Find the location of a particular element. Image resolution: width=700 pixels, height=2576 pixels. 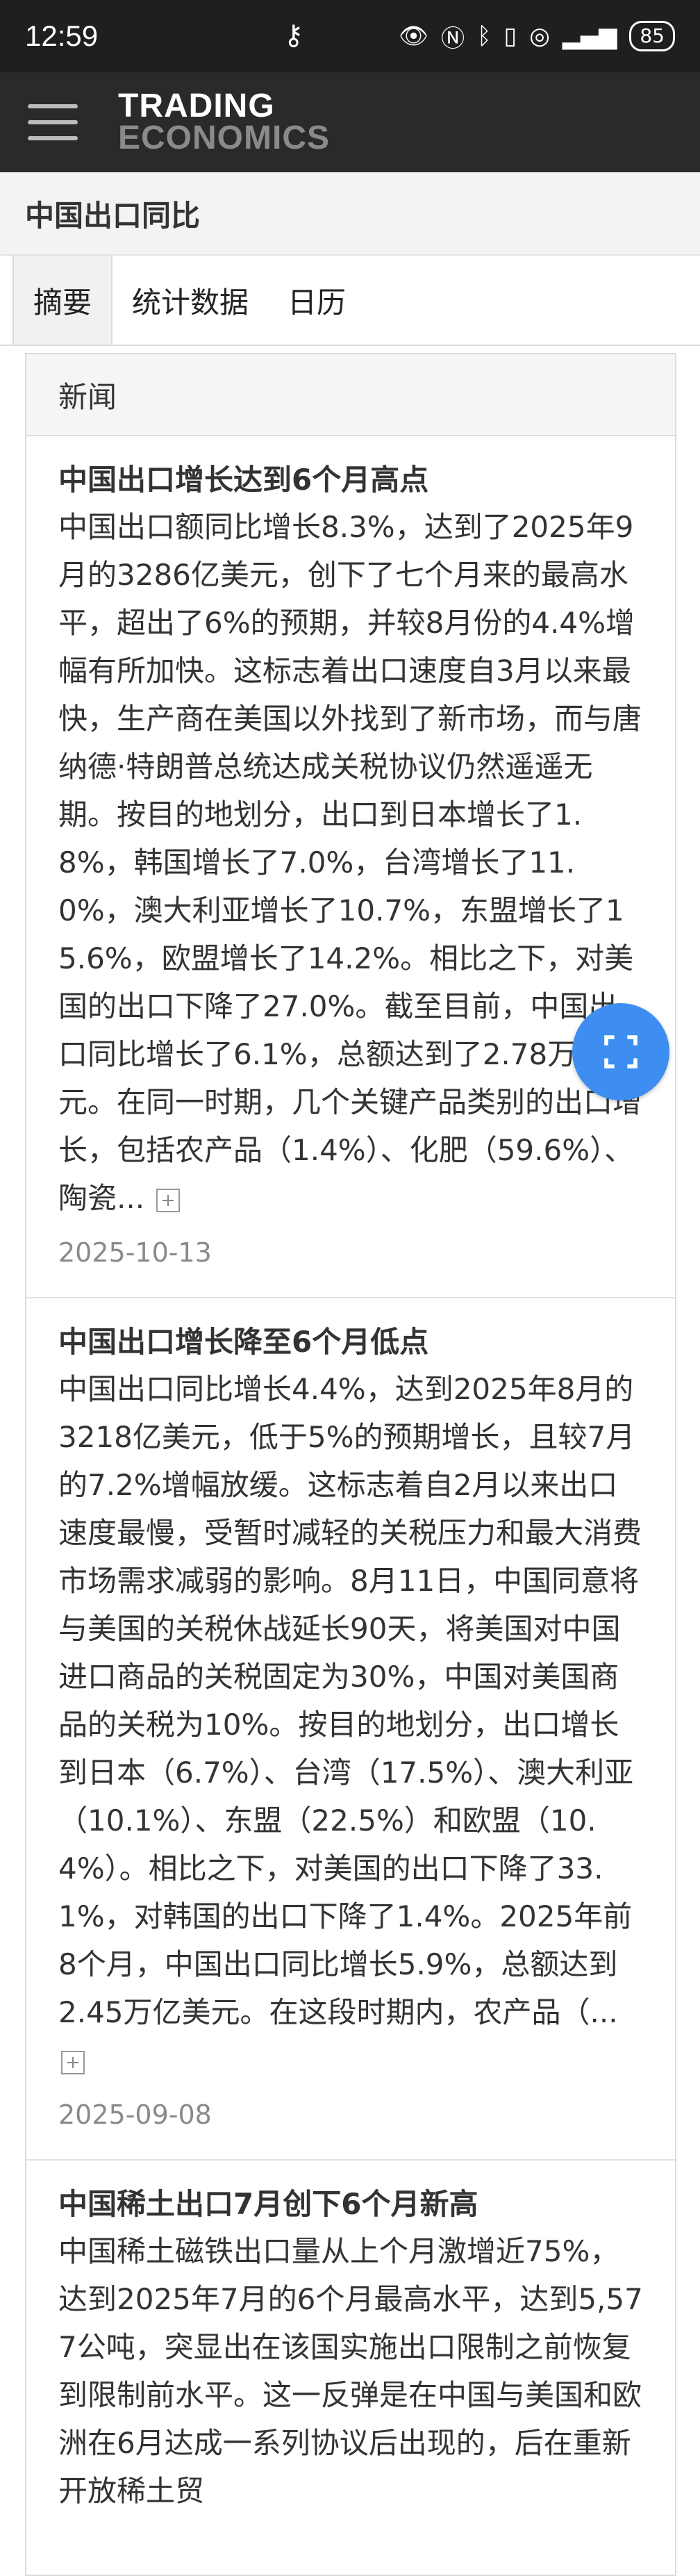

tab-statistics: 统计数据 is located at coordinates (190, 301).